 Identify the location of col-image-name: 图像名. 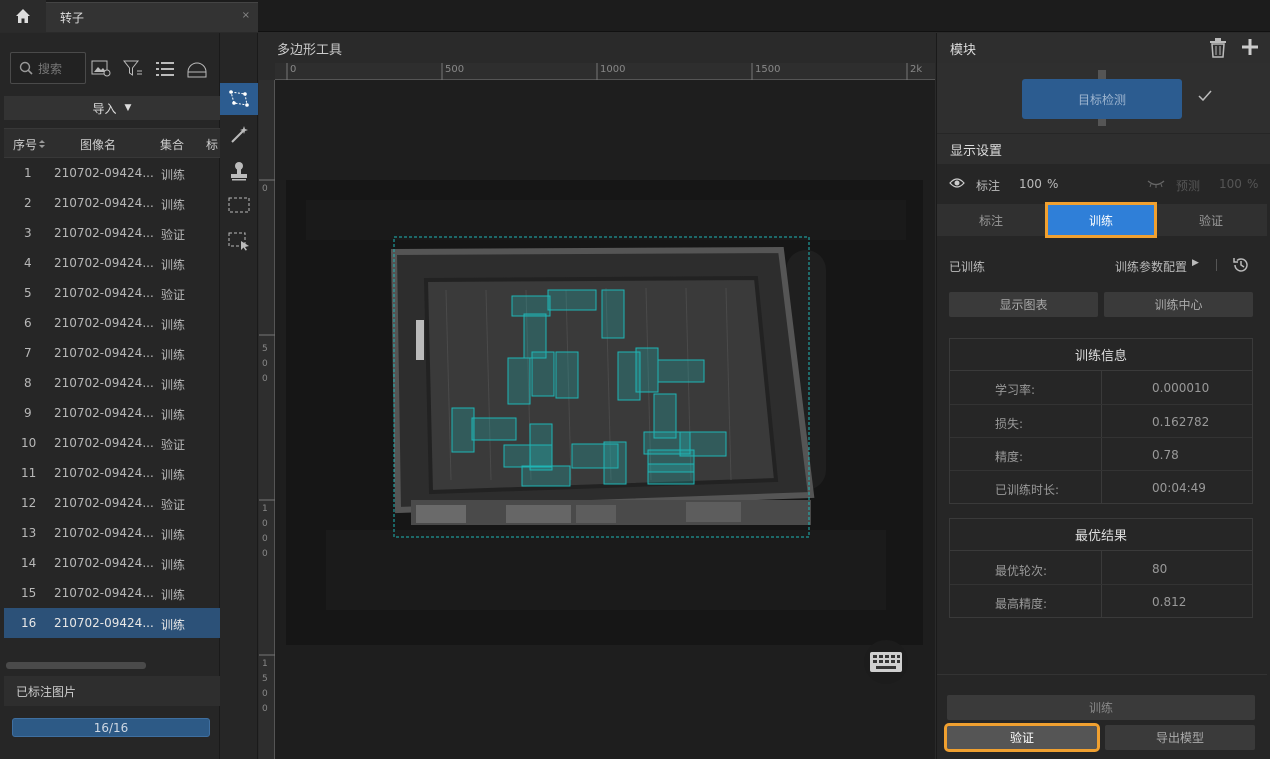
(98, 144).